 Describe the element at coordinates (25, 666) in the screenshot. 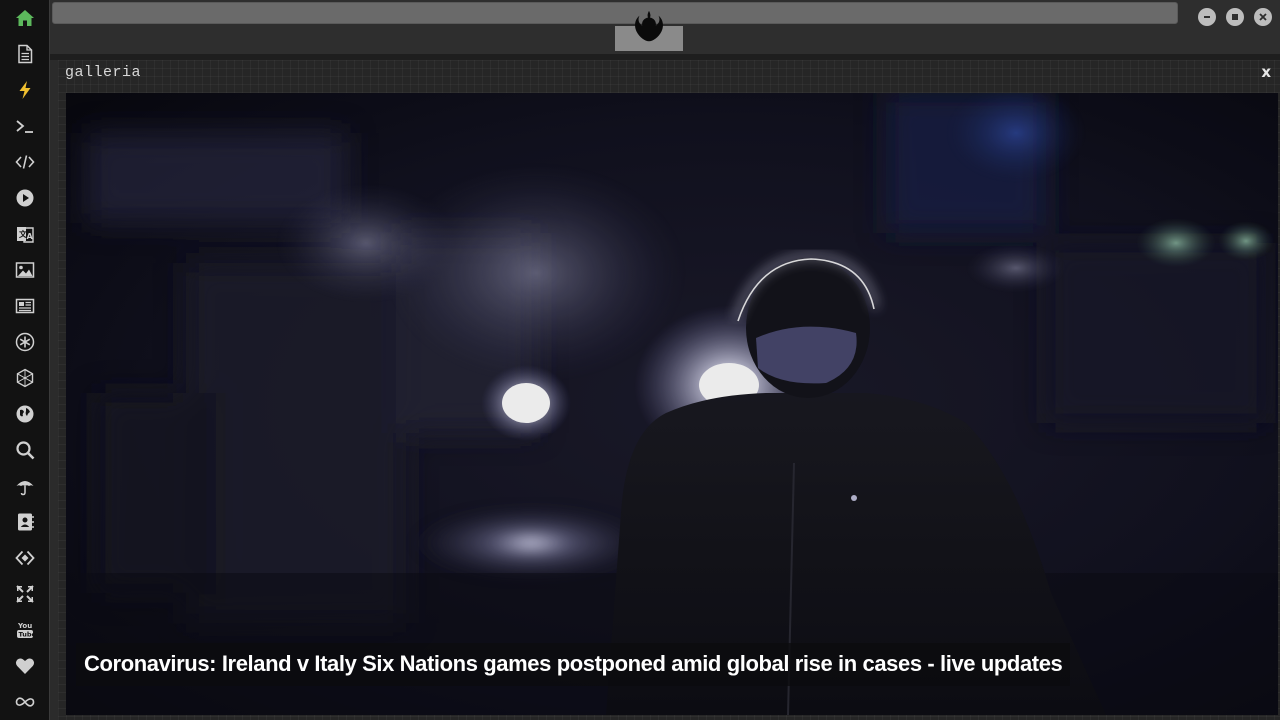

I see `heart-icon` at that location.